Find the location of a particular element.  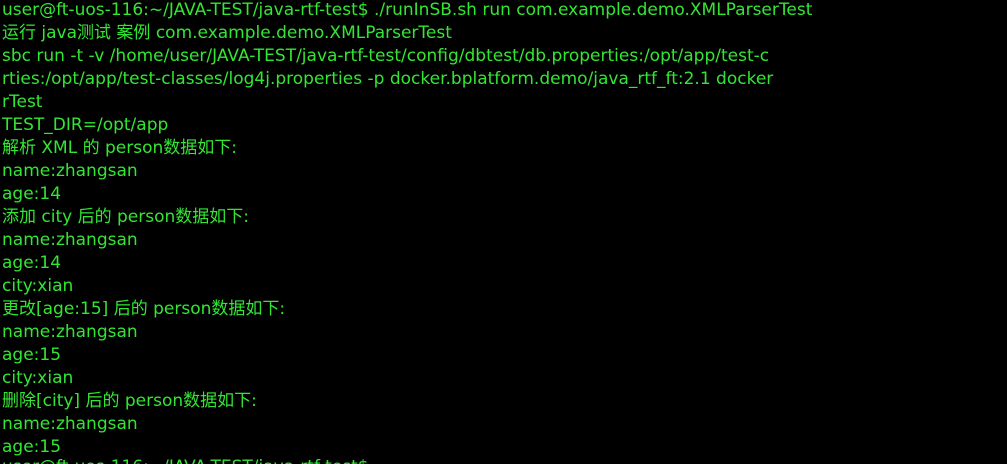

terminal-line: 添加 city 后的 person数据如下: is located at coordinates (126, 217).